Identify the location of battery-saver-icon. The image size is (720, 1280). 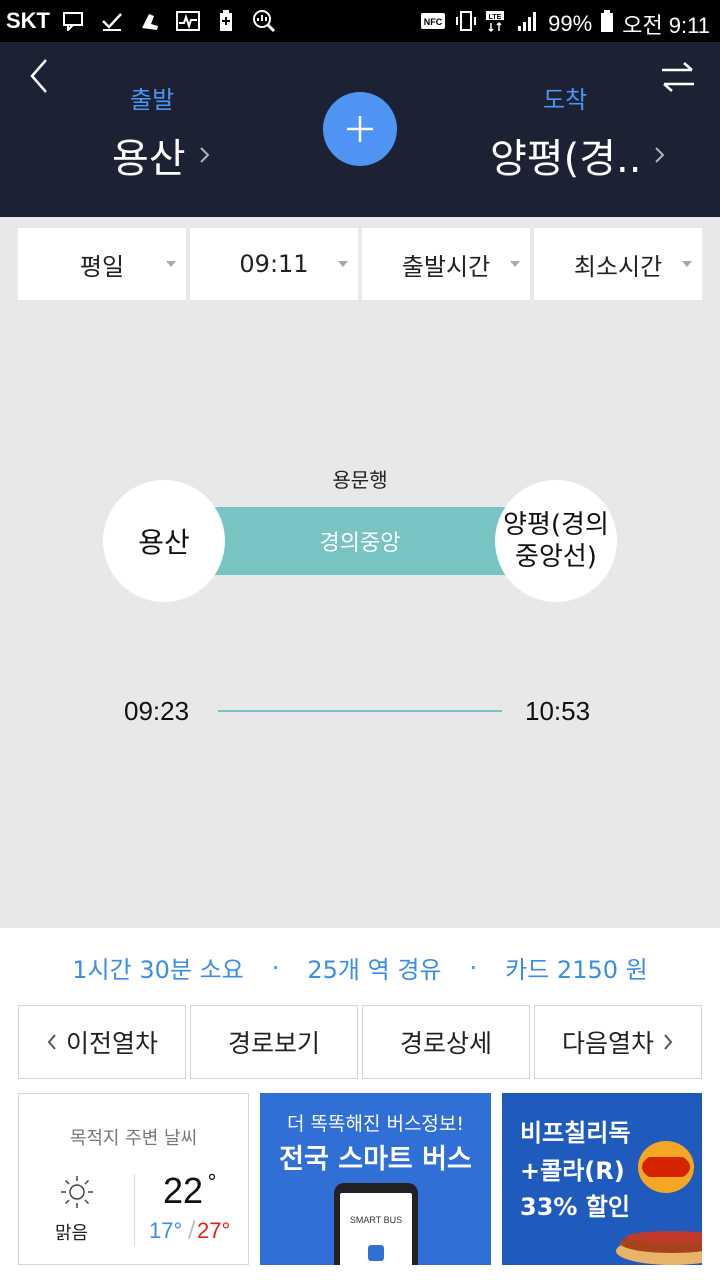
(226, 21).